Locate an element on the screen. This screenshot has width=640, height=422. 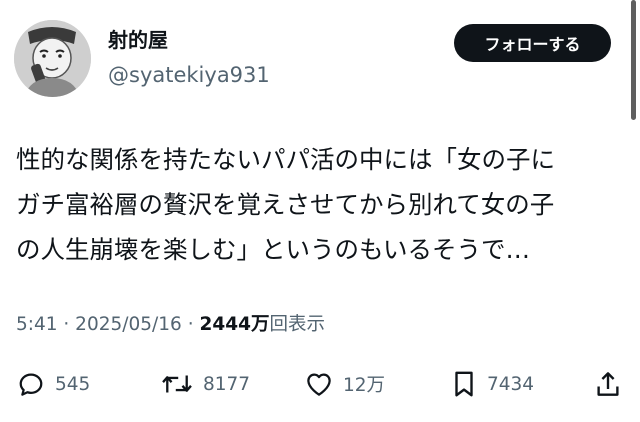
action-bar: 545 8177 12万 7434 is located at coordinates (320, 384).